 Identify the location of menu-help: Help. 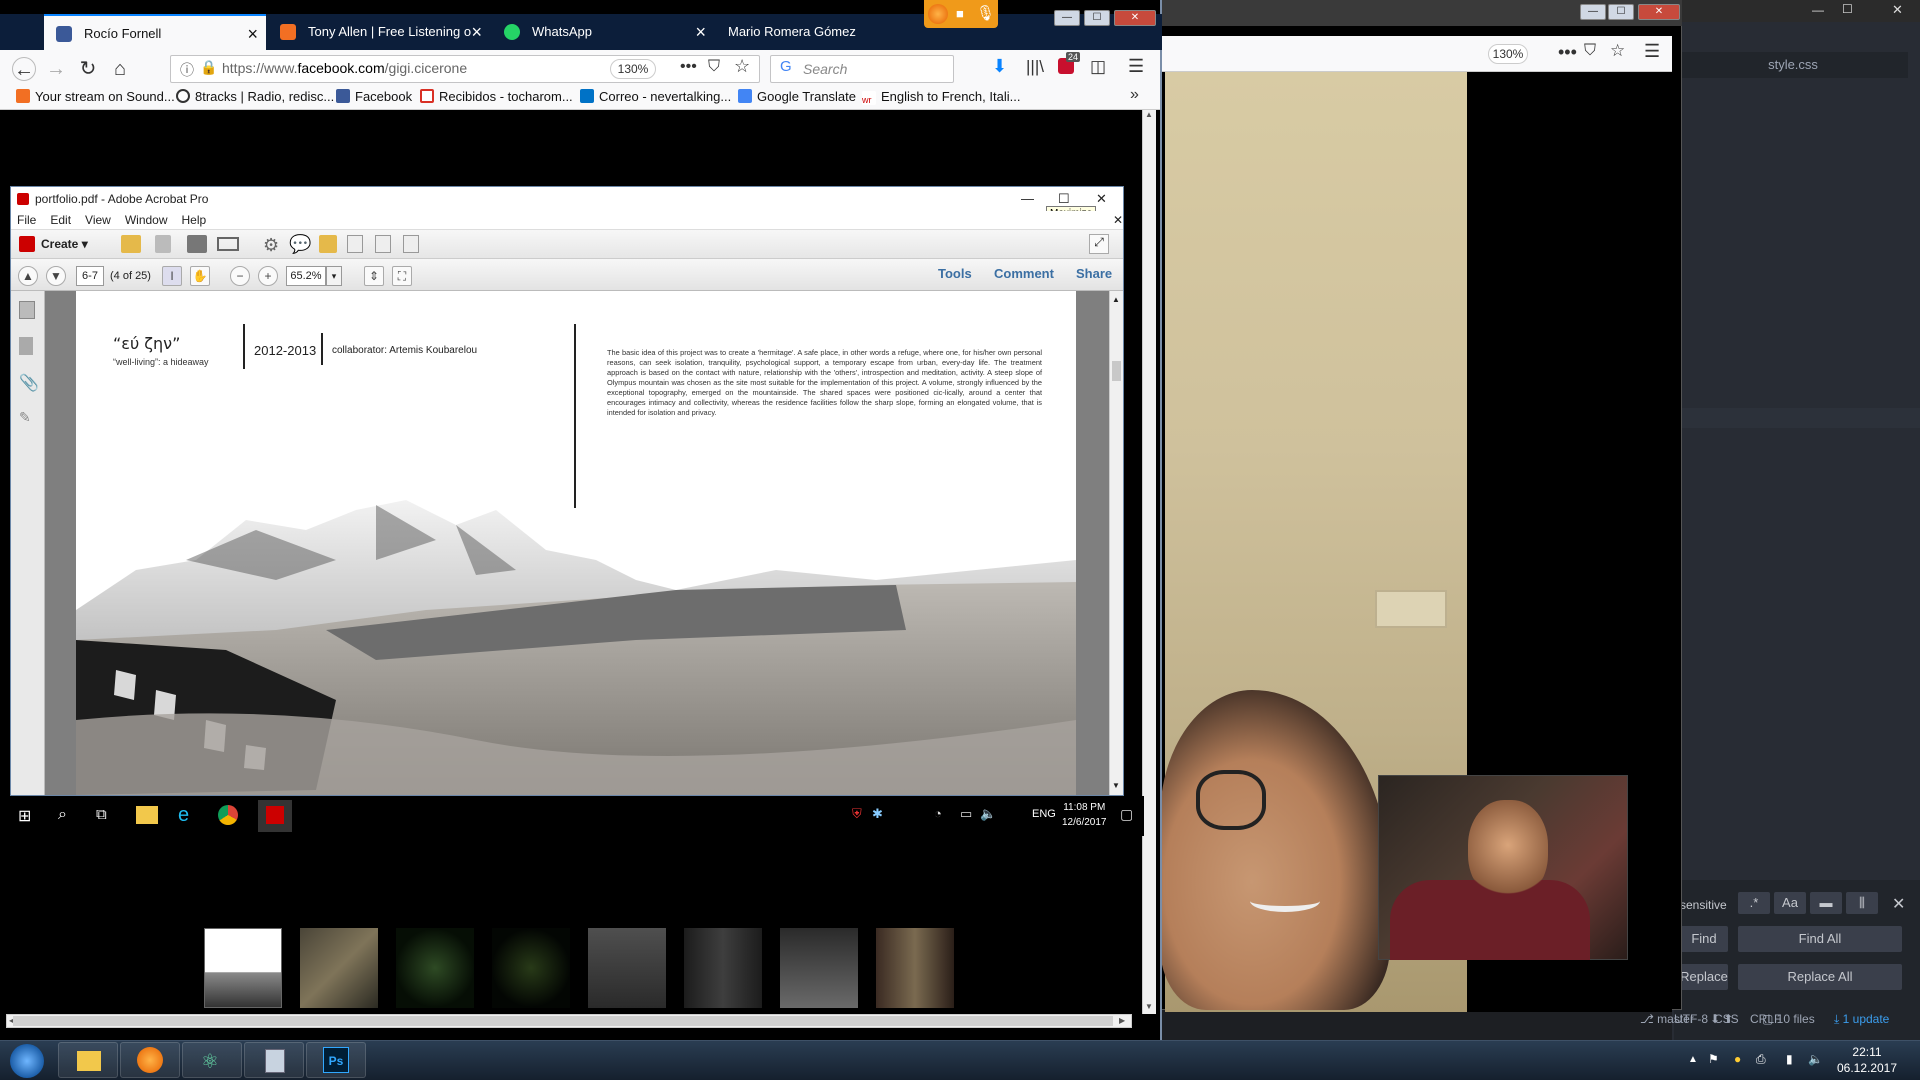
(194, 220).